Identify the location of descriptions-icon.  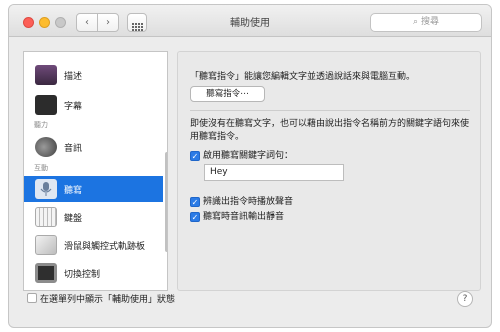
(46, 75).